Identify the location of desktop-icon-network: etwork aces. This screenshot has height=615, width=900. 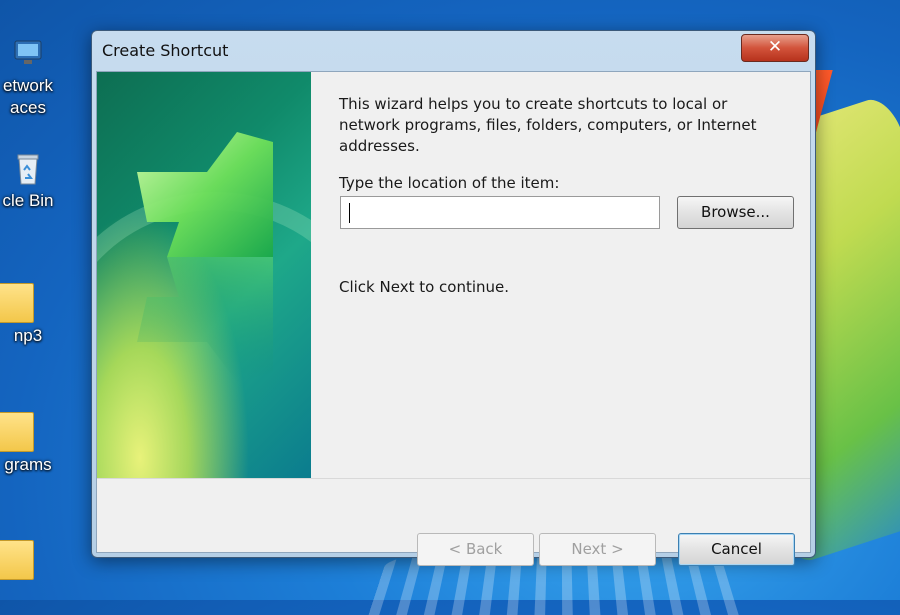
(32, 77).